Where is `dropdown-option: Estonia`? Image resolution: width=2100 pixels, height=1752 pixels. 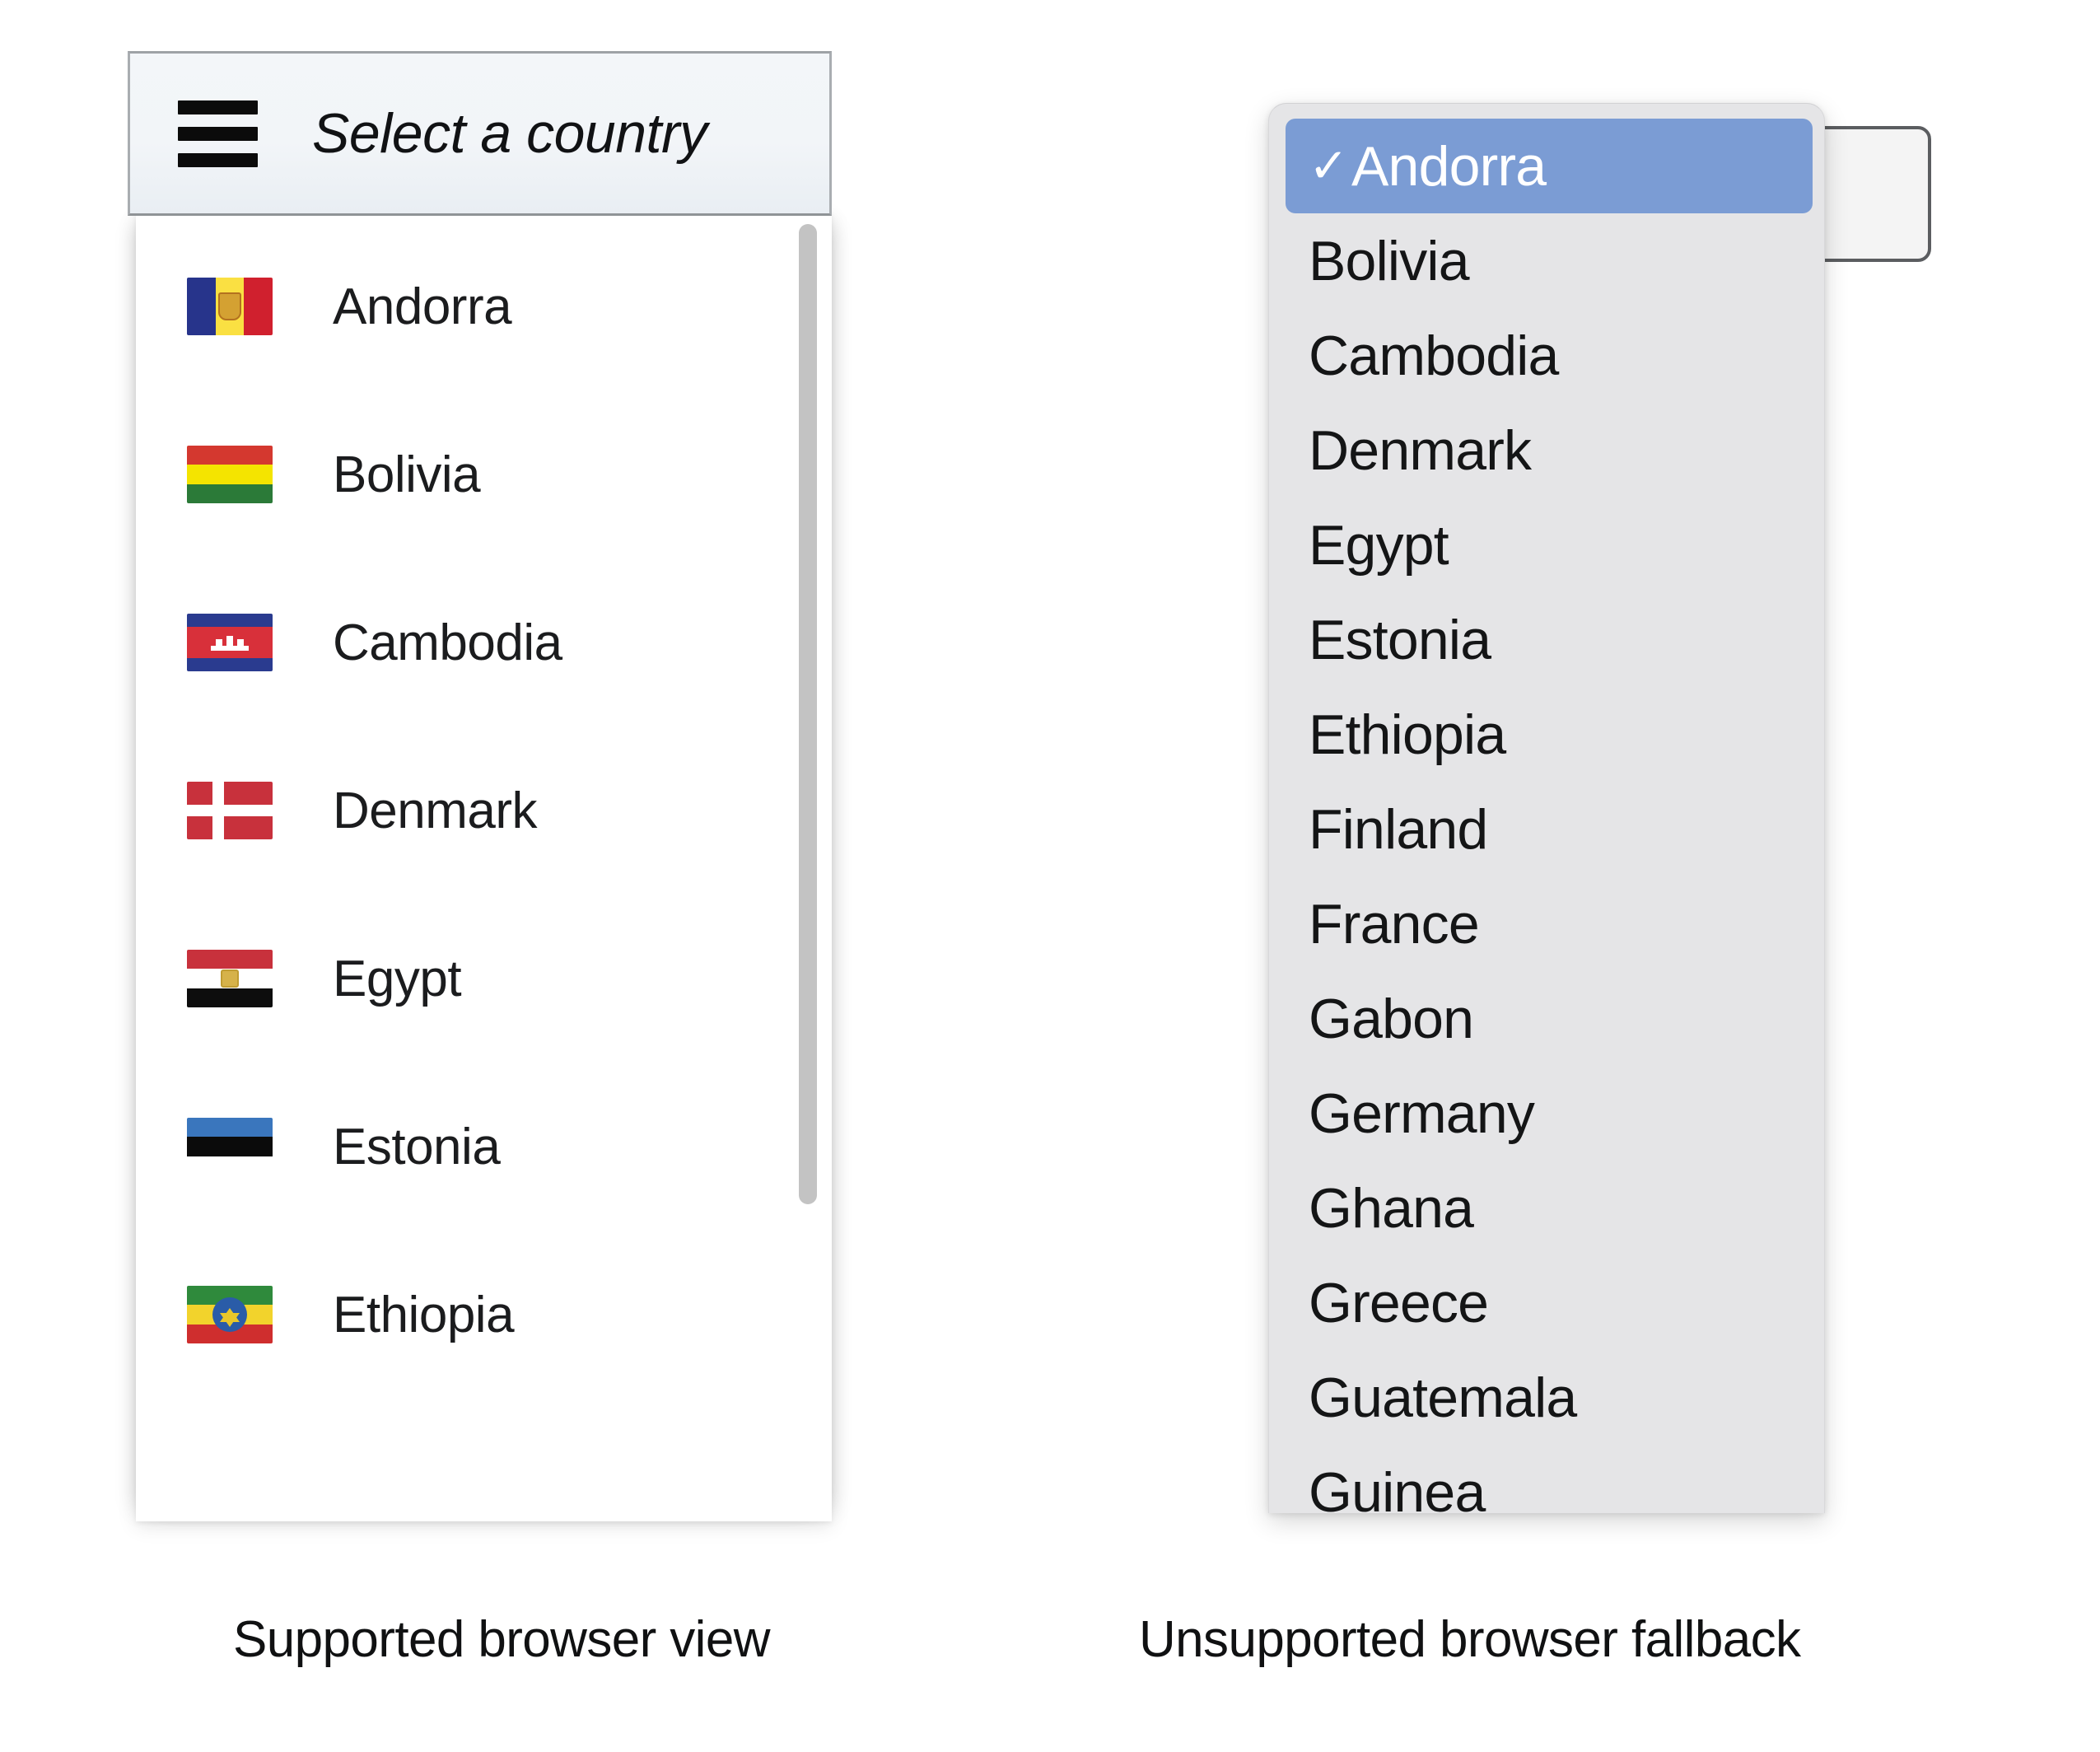 dropdown-option: Estonia is located at coordinates (1546, 639).